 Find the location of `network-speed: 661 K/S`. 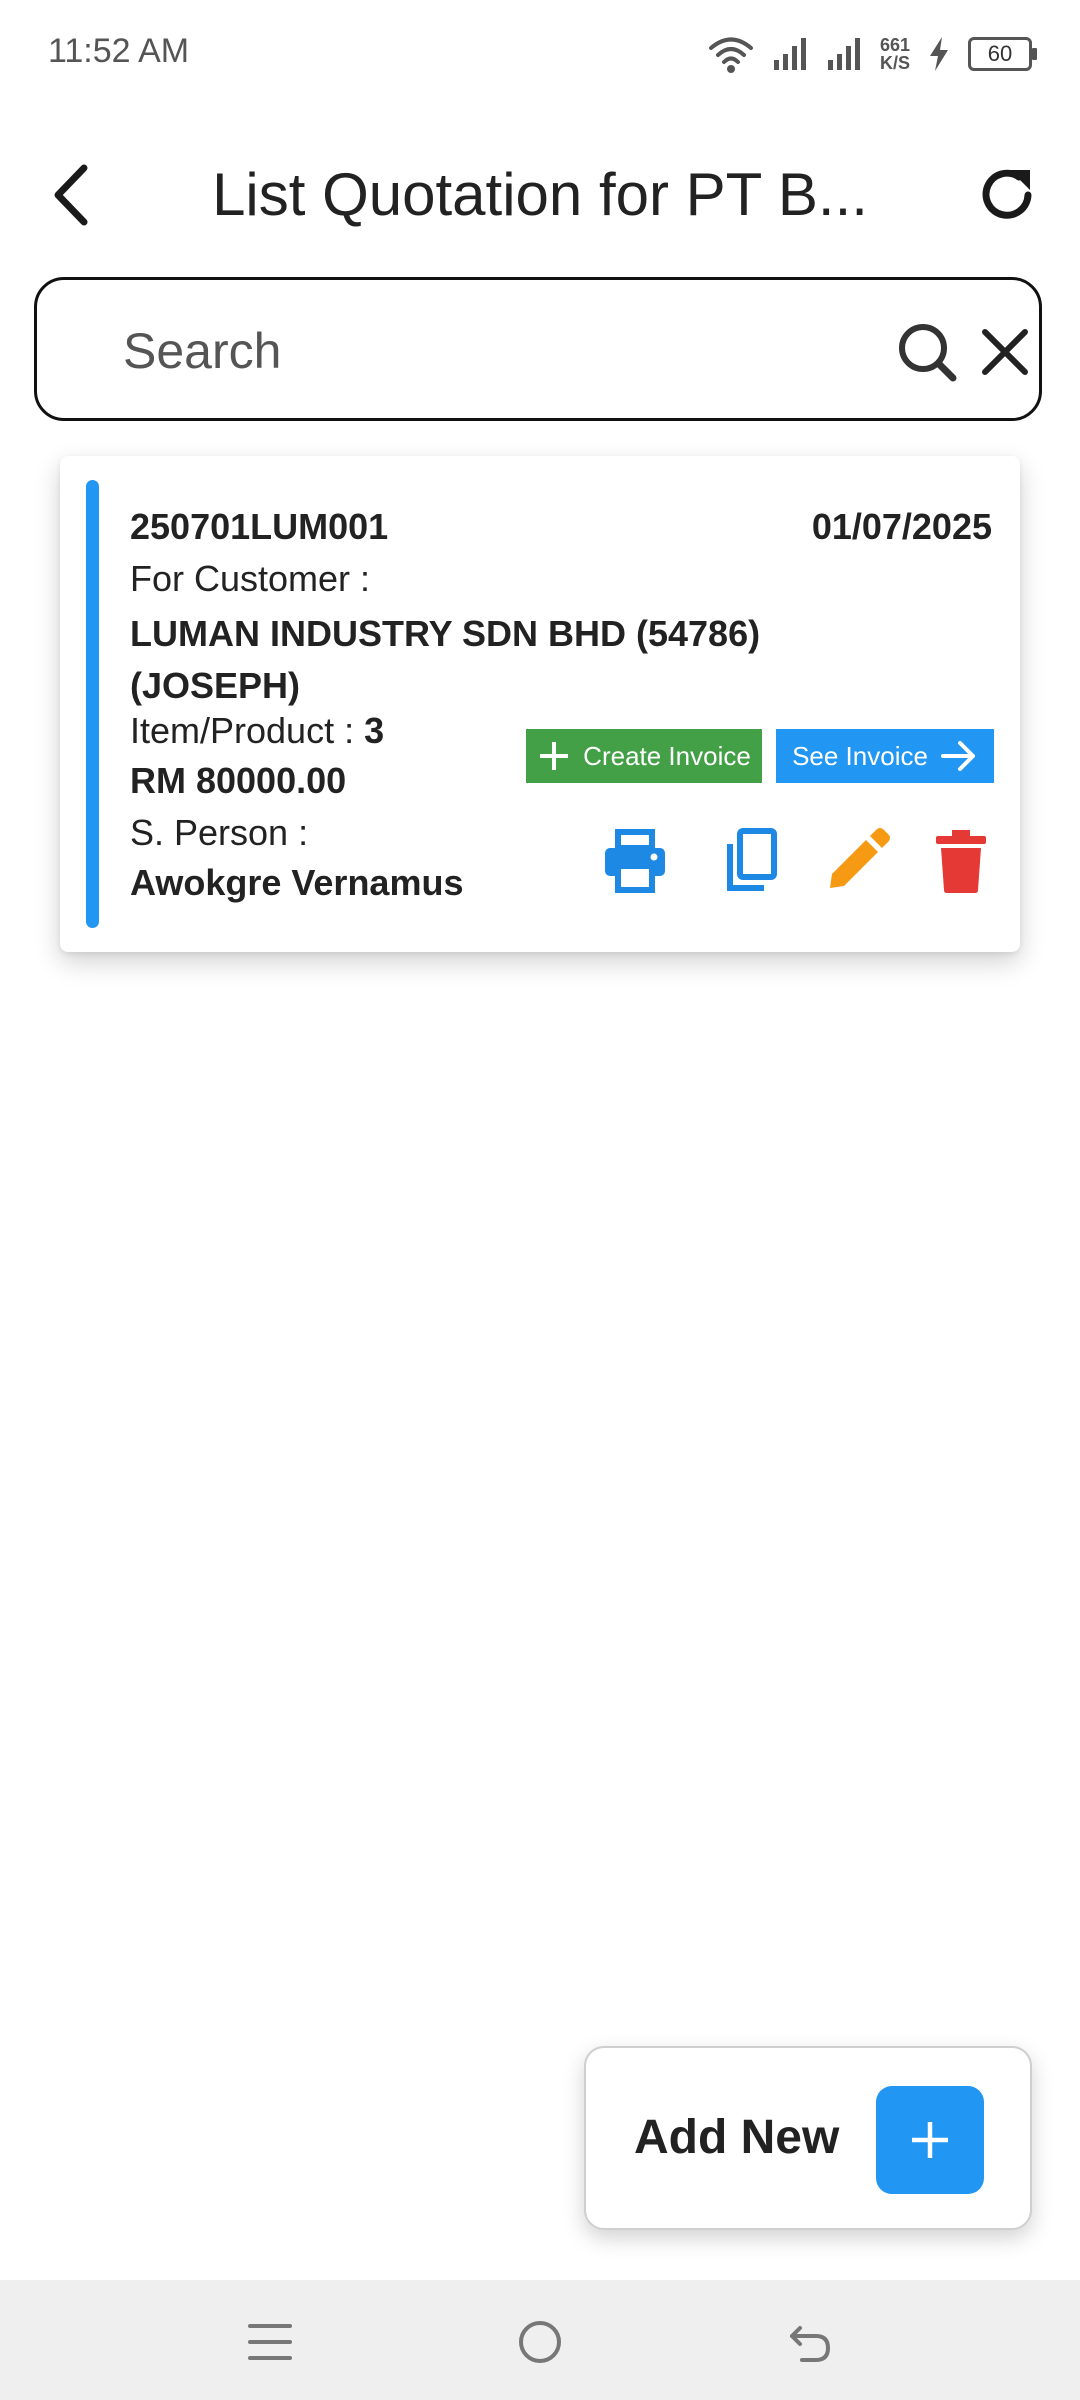

network-speed: 661 K/S is located at coordinates (895, 54).